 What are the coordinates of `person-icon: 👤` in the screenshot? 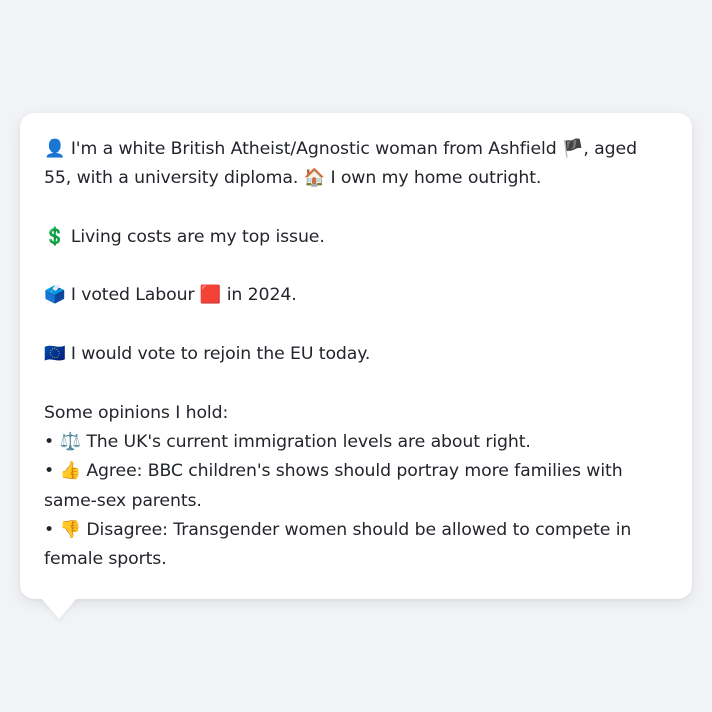 It's located at (55, 149).